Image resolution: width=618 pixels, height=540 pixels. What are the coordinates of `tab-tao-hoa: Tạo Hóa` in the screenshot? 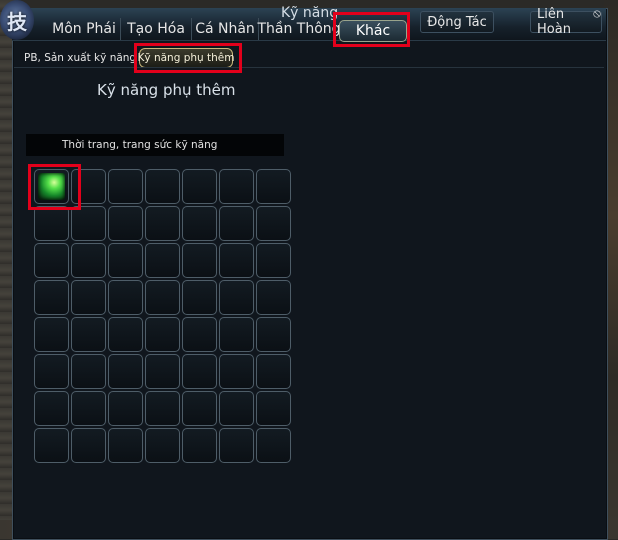 It's located at (156, 29).